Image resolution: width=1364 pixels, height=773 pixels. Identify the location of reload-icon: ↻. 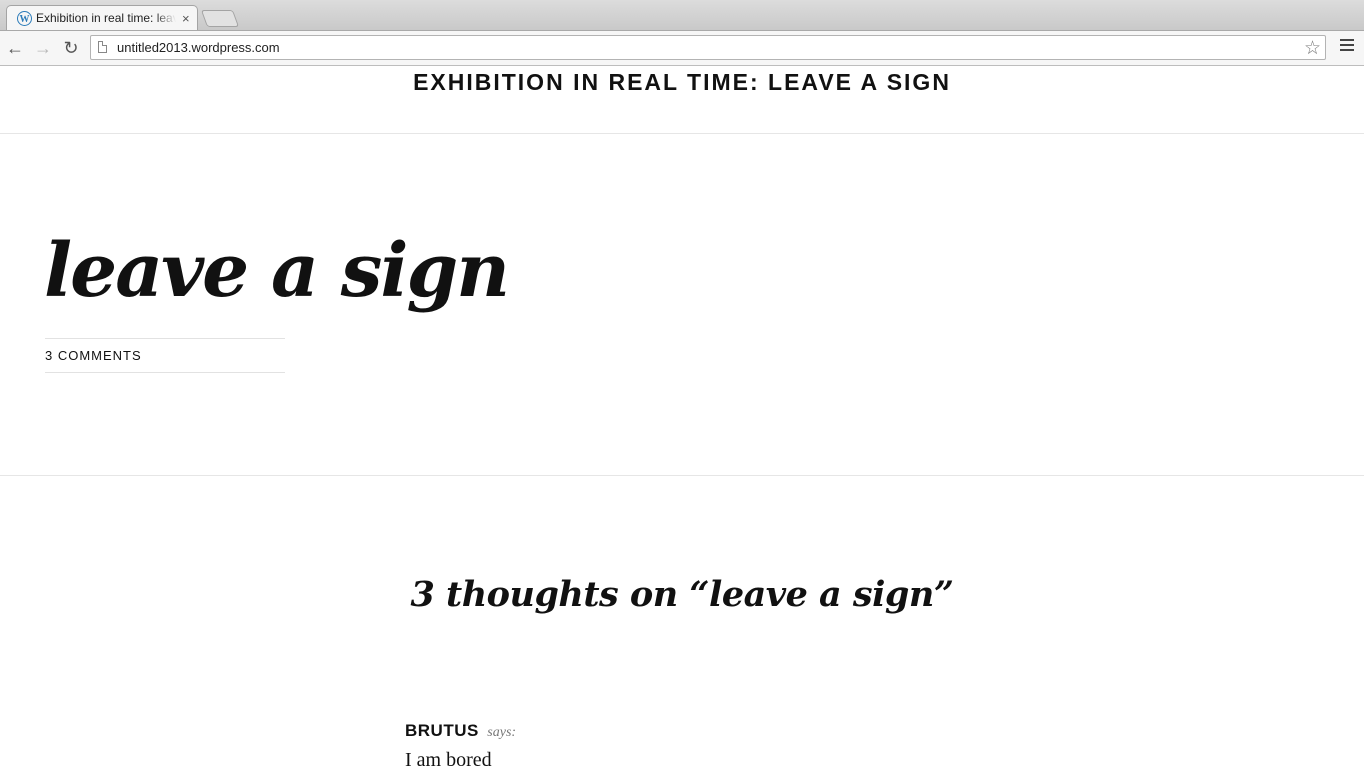
(71, 48).